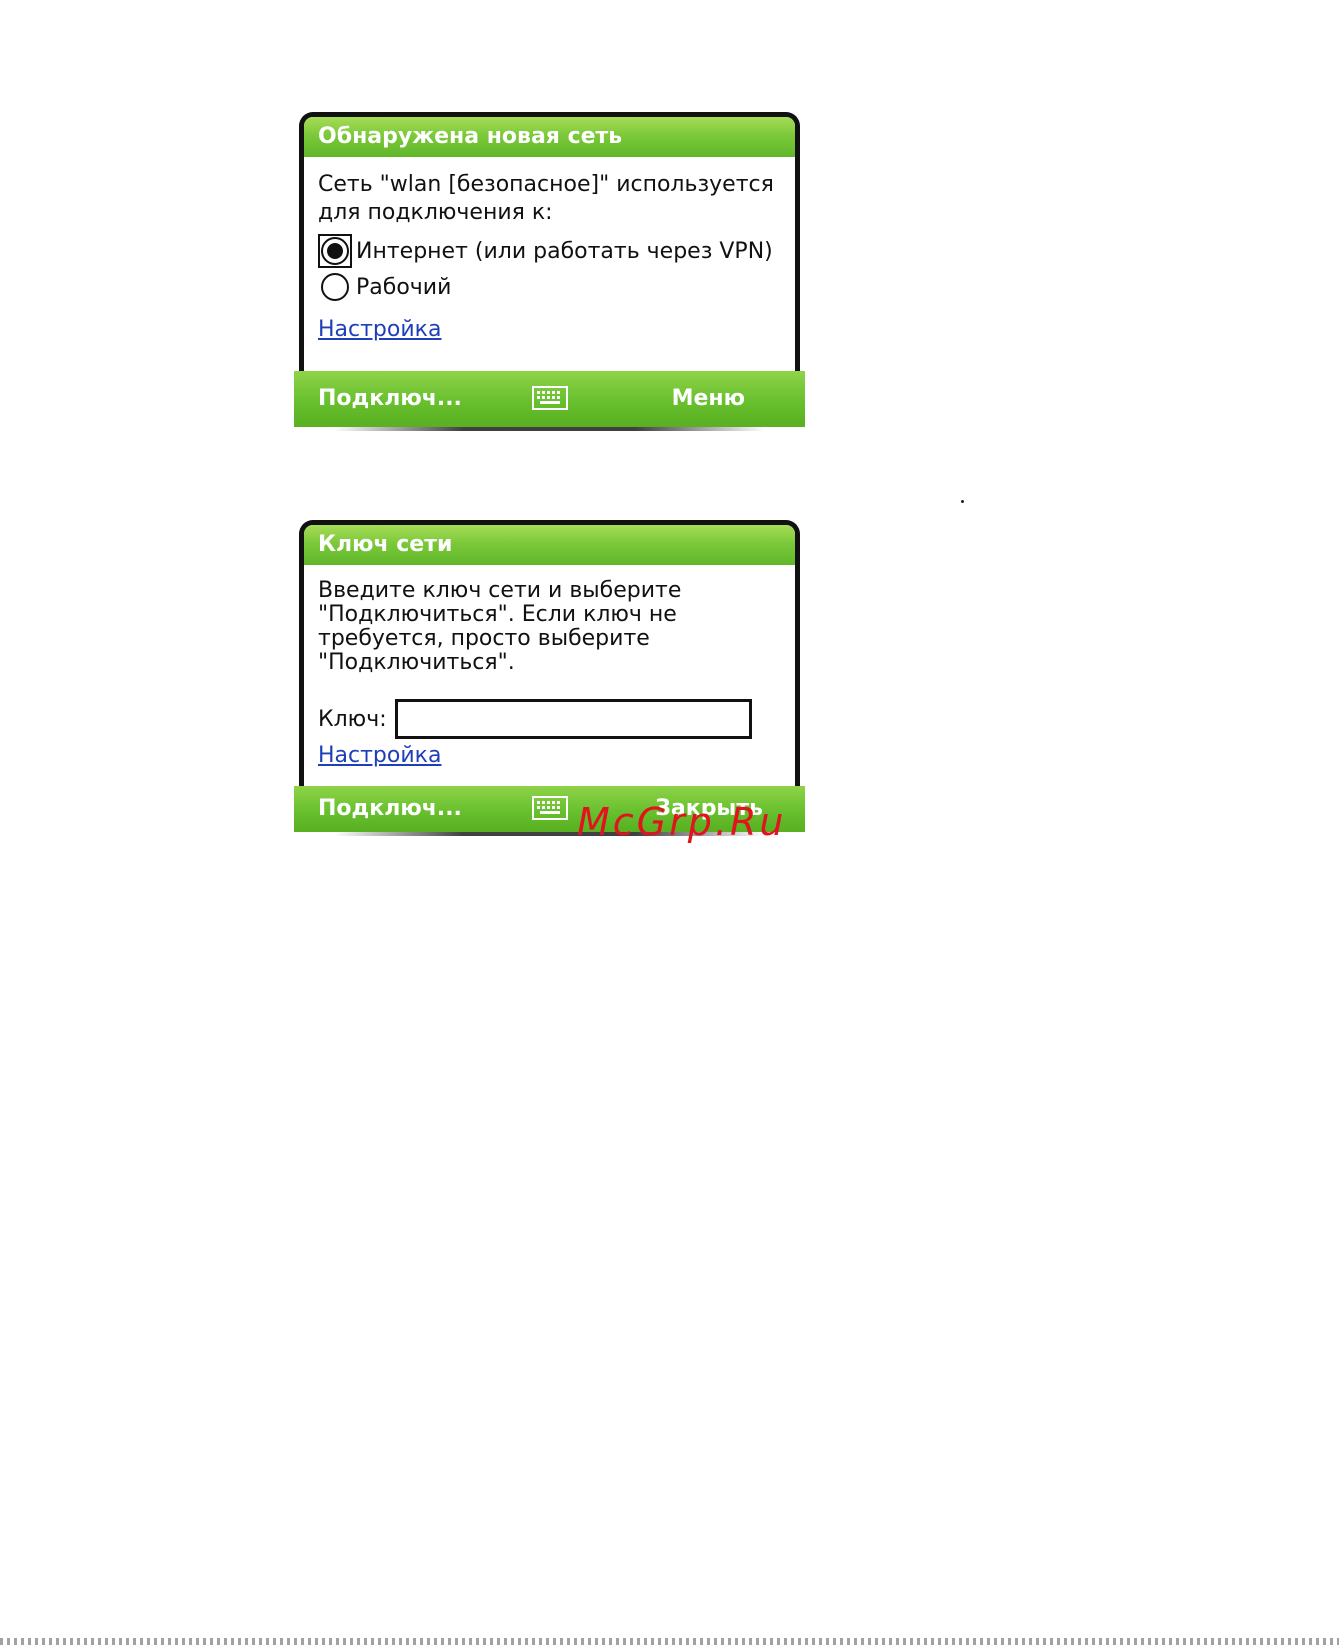  What do you see at coordinates (484, 638) in the screenshot?
I see `instruction-line-3: требуется, просто выберите` at bounding box center [484, 638].